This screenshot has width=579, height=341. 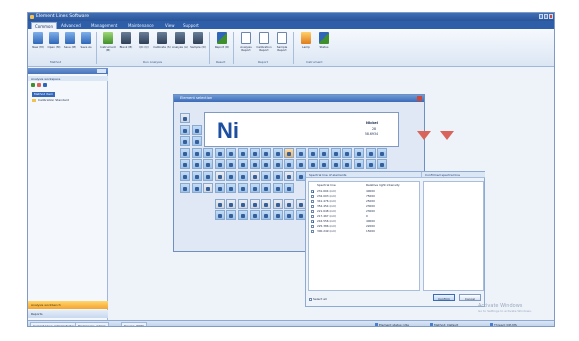 I want to click on sample-report-button: Sample Report, so click(x=282, y=45).